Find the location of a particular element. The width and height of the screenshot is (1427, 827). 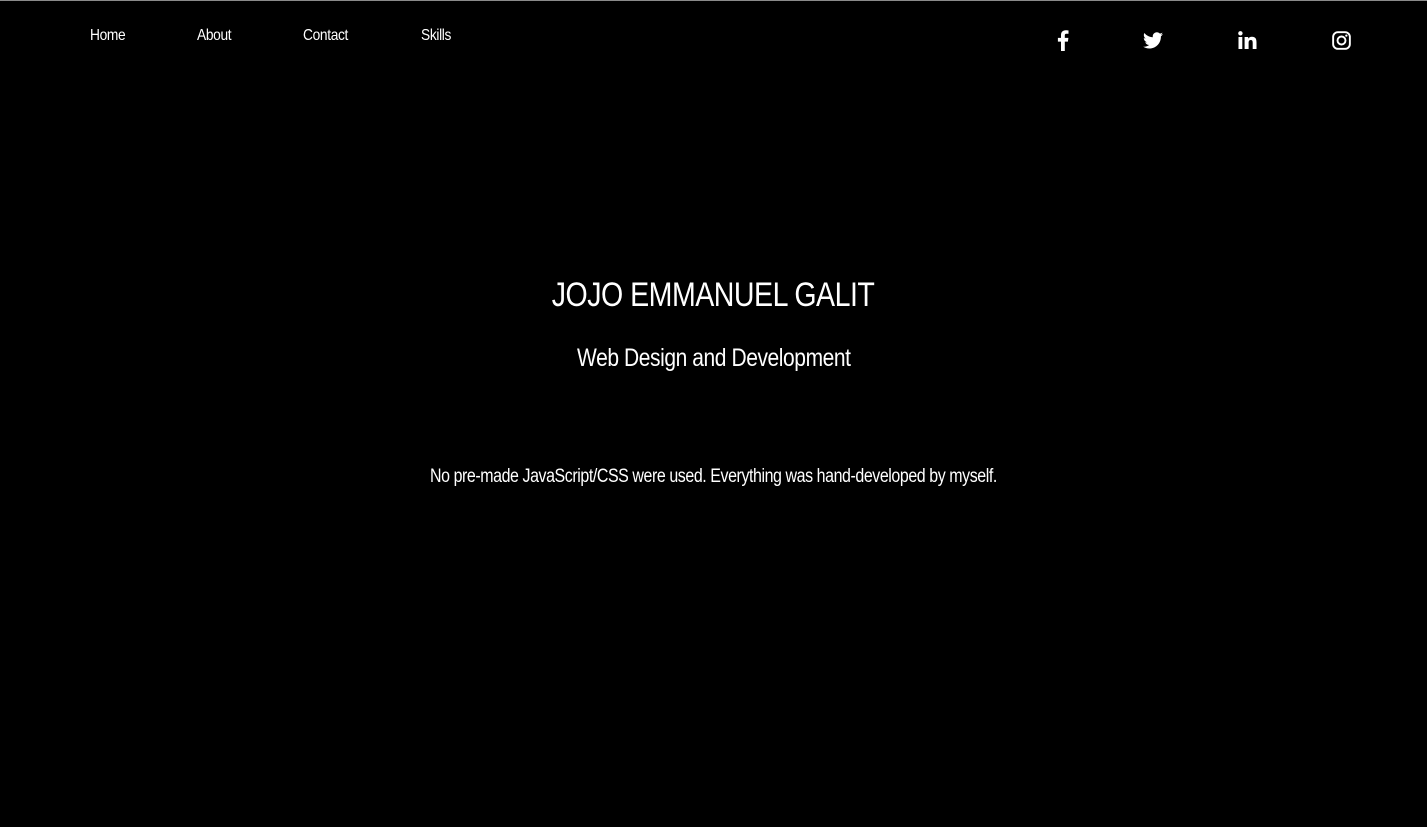

hero-name-text: JOJO EMMANUEL GALIT is located at coordinates (713, 295).